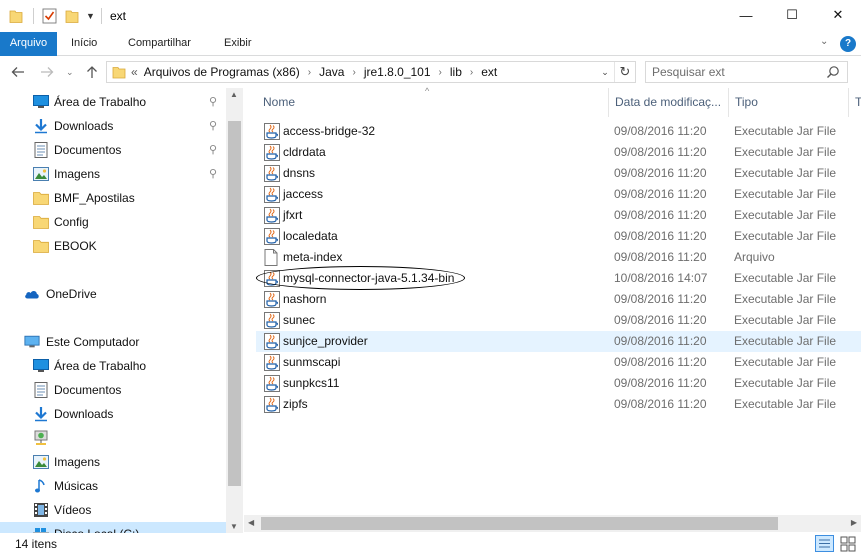 The width and height of the screenshot is (861, 555). Describe the element at coordinates (41, 390) in the screenshot. I see `document-icon` at that location.